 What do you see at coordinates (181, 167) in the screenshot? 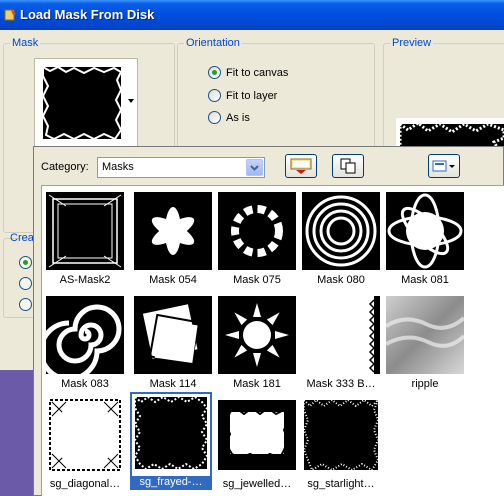
I see `category-select: Masks` at bounding box center [181, 167].